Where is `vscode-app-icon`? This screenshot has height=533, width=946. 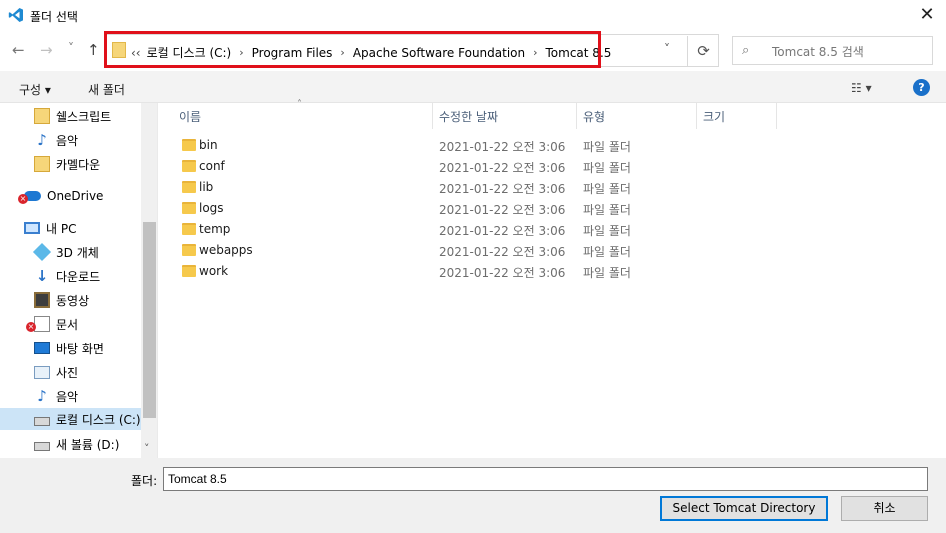
vscode-app-icon is located at coordinates (15, 15).